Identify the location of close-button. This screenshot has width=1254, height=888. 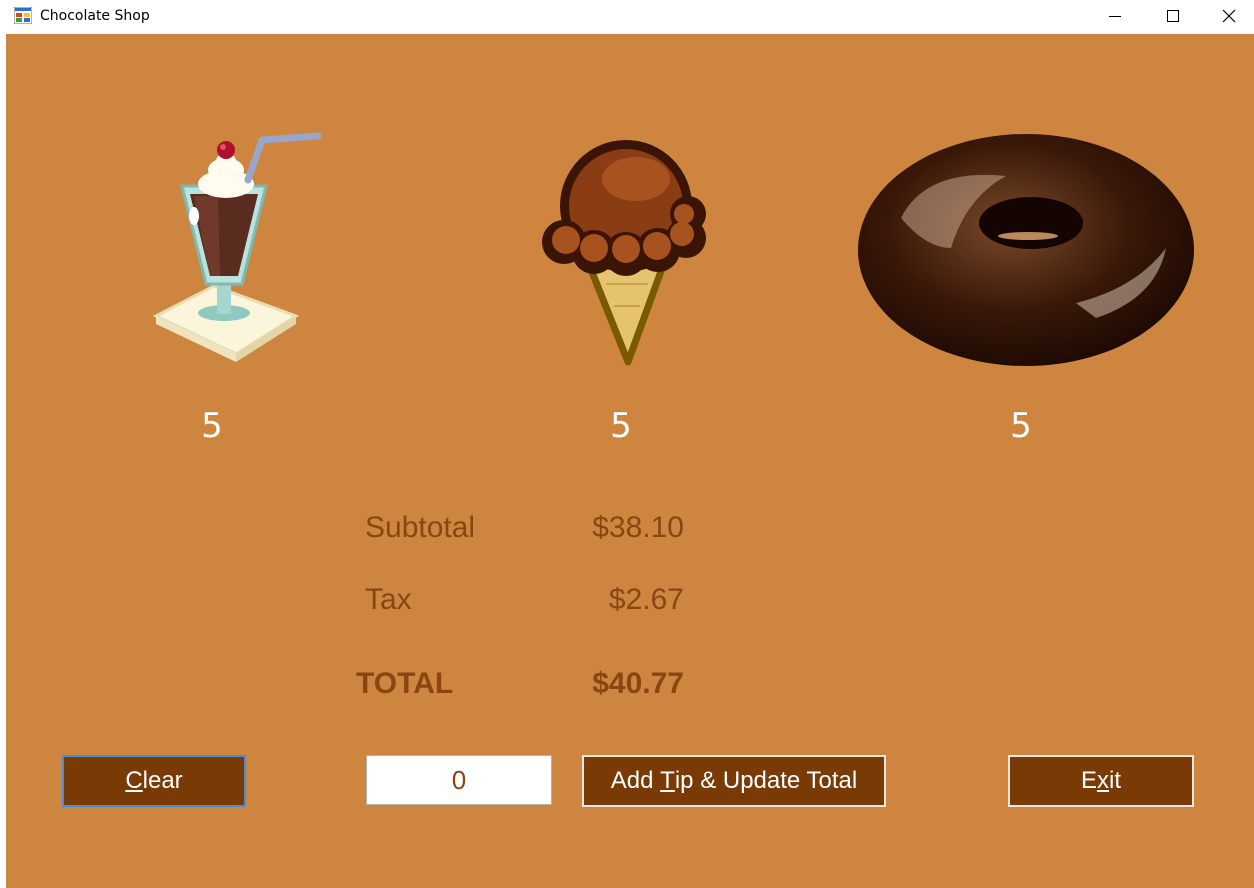
(1229, 16).